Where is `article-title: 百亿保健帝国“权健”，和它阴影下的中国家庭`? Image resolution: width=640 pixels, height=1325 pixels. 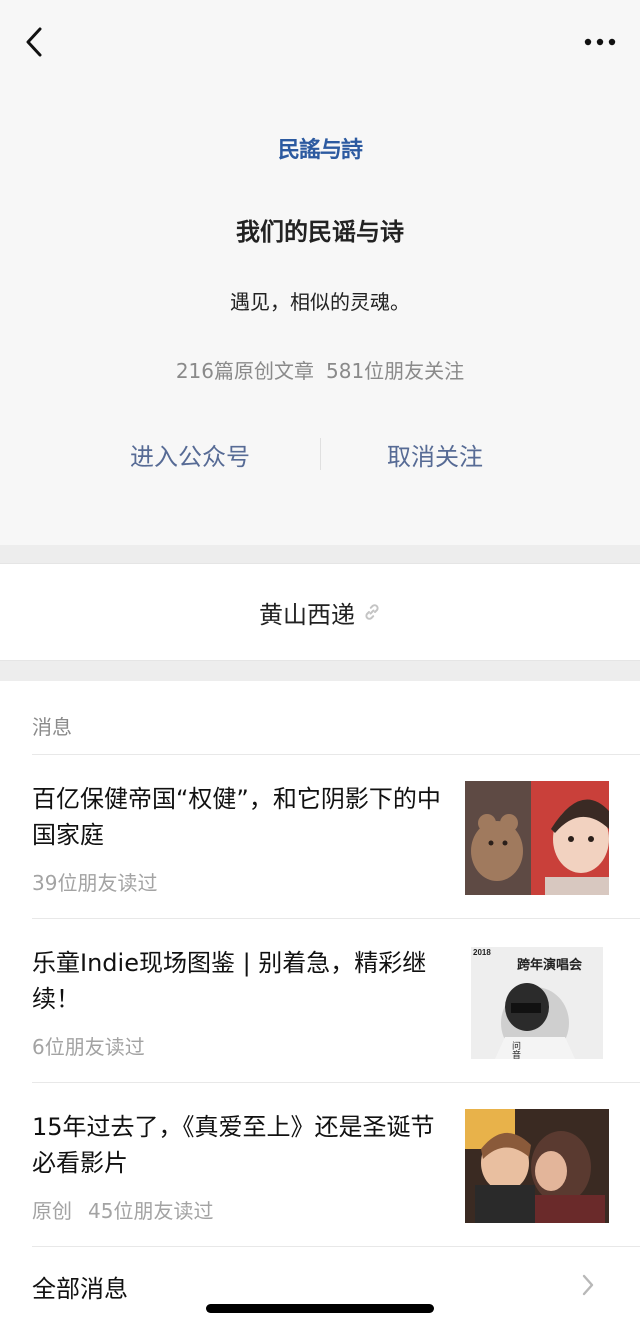
article-title: 百亿保健帝国“权健”，和它阴影下的中国家庭 is located at coordinates (236, 817).